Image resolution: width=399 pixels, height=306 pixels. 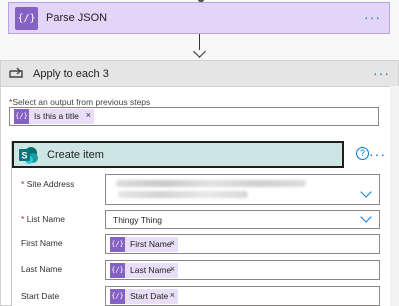 What do you see at coordinates (137, 220) in the screenshot?
I see `list-name-value: Thingy Thing` at bounding box center [137, 220].